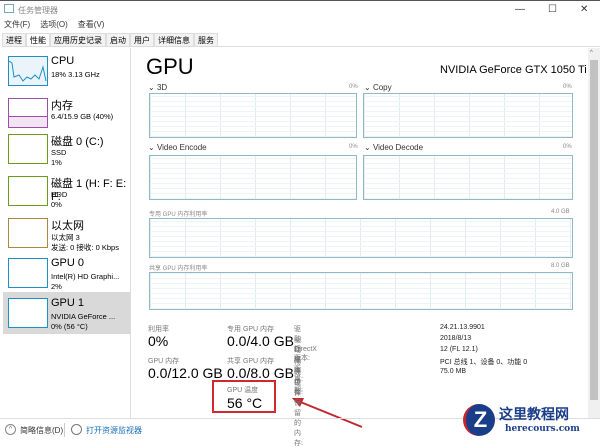  Describe the element at coordinates (560, 266) in the screenshot. I see `shared-memory-max: 8.0 GB` at that location.